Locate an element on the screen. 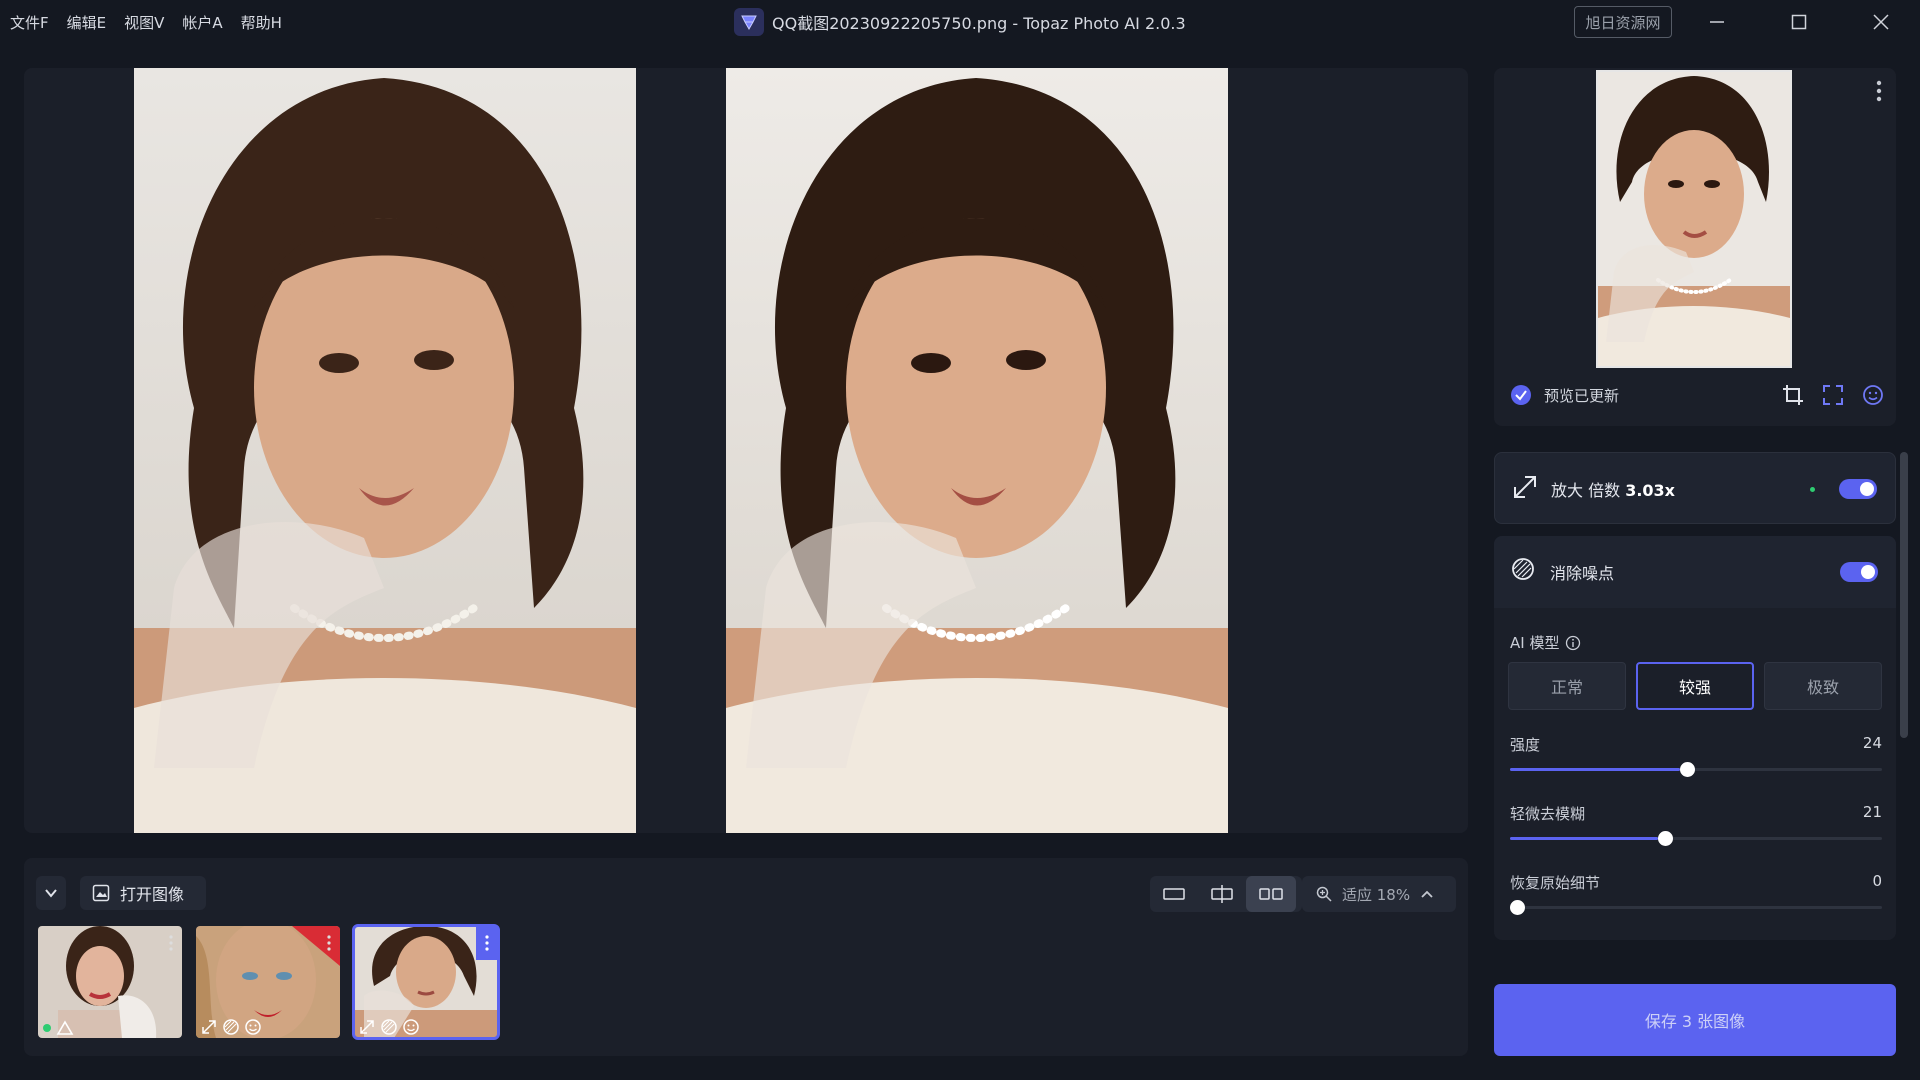  crop-icon is located at coordinates (1793, 395).